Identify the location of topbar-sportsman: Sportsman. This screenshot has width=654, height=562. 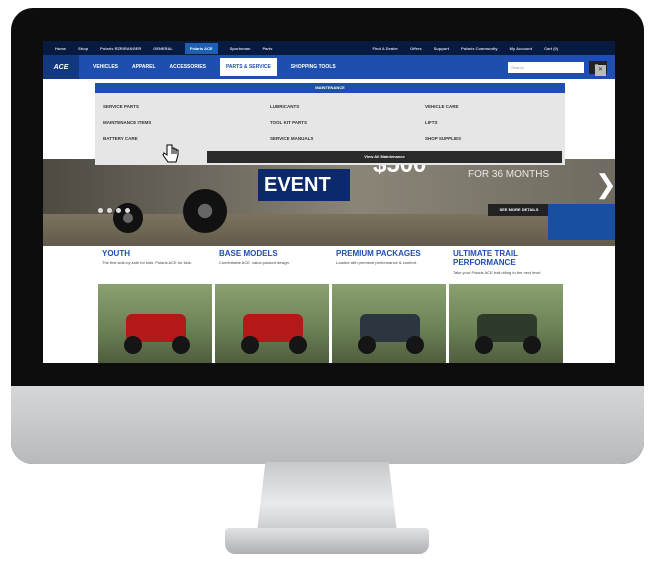
(240, 48).